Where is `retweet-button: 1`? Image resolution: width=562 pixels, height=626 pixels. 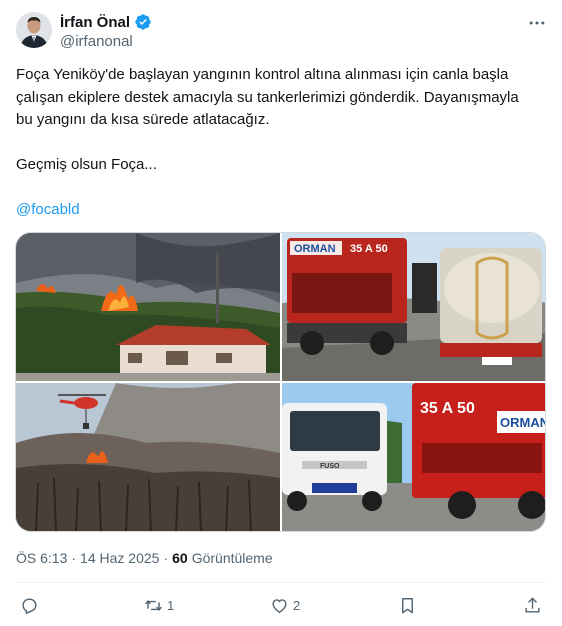
retweet-button: 1 is located at coordinates (159, 605).